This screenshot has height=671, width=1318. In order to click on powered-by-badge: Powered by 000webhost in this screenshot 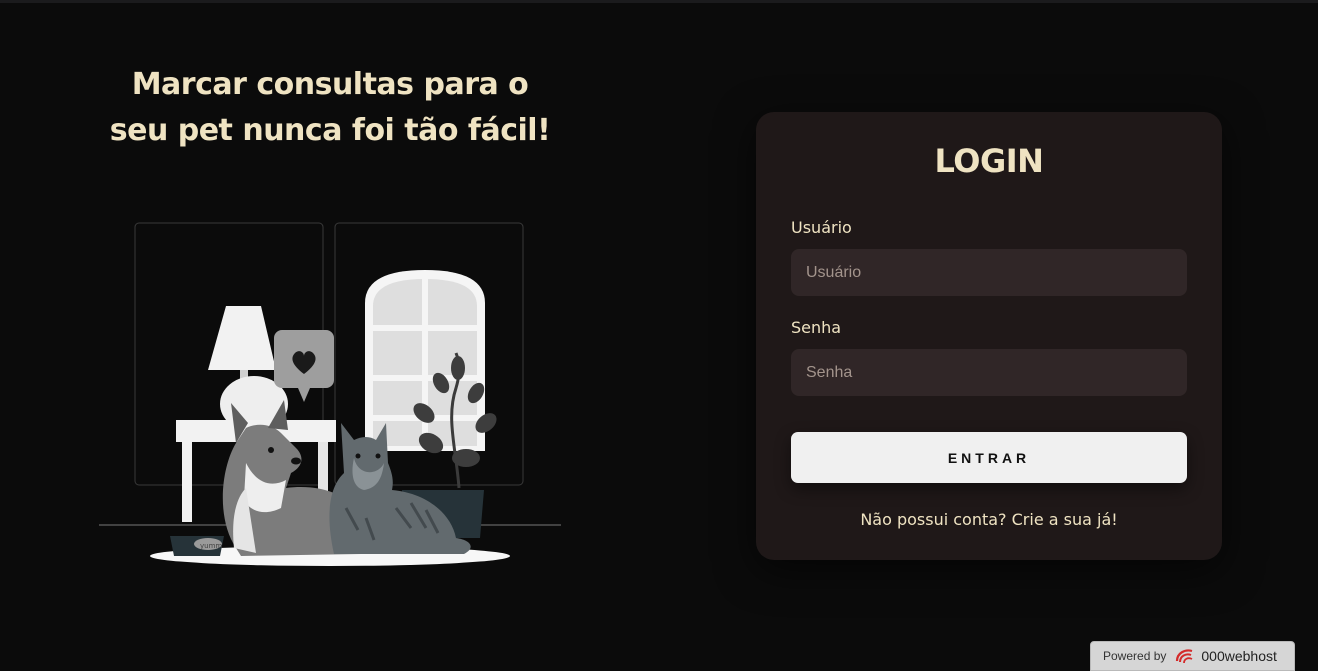, I will do `click(1192, 656)`.